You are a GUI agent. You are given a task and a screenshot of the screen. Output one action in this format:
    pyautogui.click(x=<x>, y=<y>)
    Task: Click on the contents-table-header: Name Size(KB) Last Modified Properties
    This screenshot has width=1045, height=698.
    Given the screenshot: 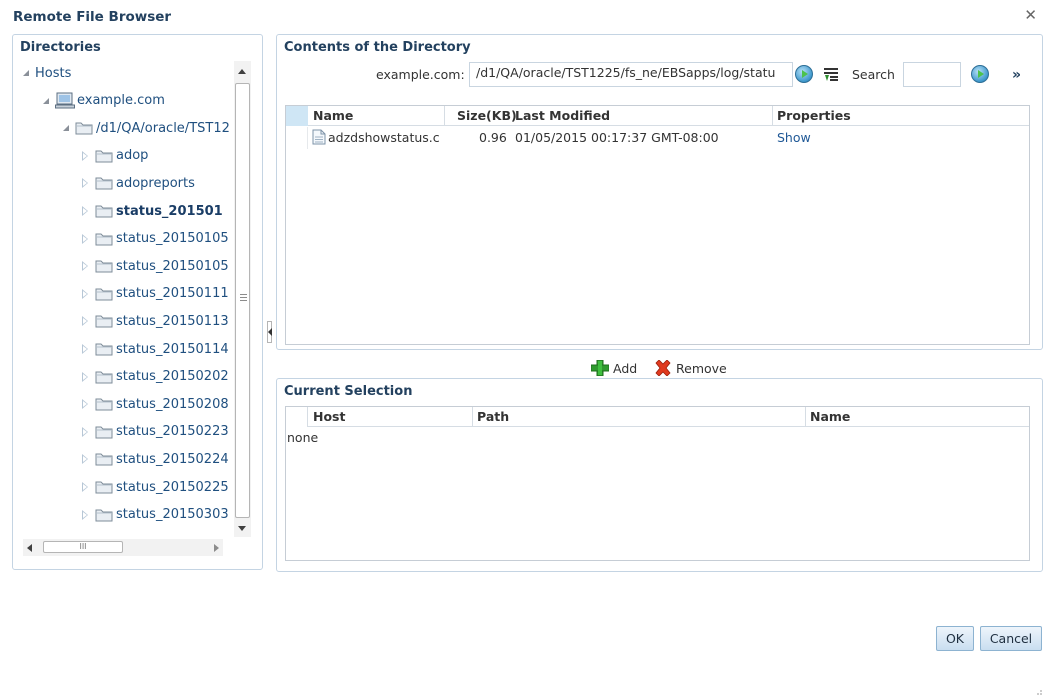 What is the action you would take?
    pyautogui.click(x=657, y=116)
    